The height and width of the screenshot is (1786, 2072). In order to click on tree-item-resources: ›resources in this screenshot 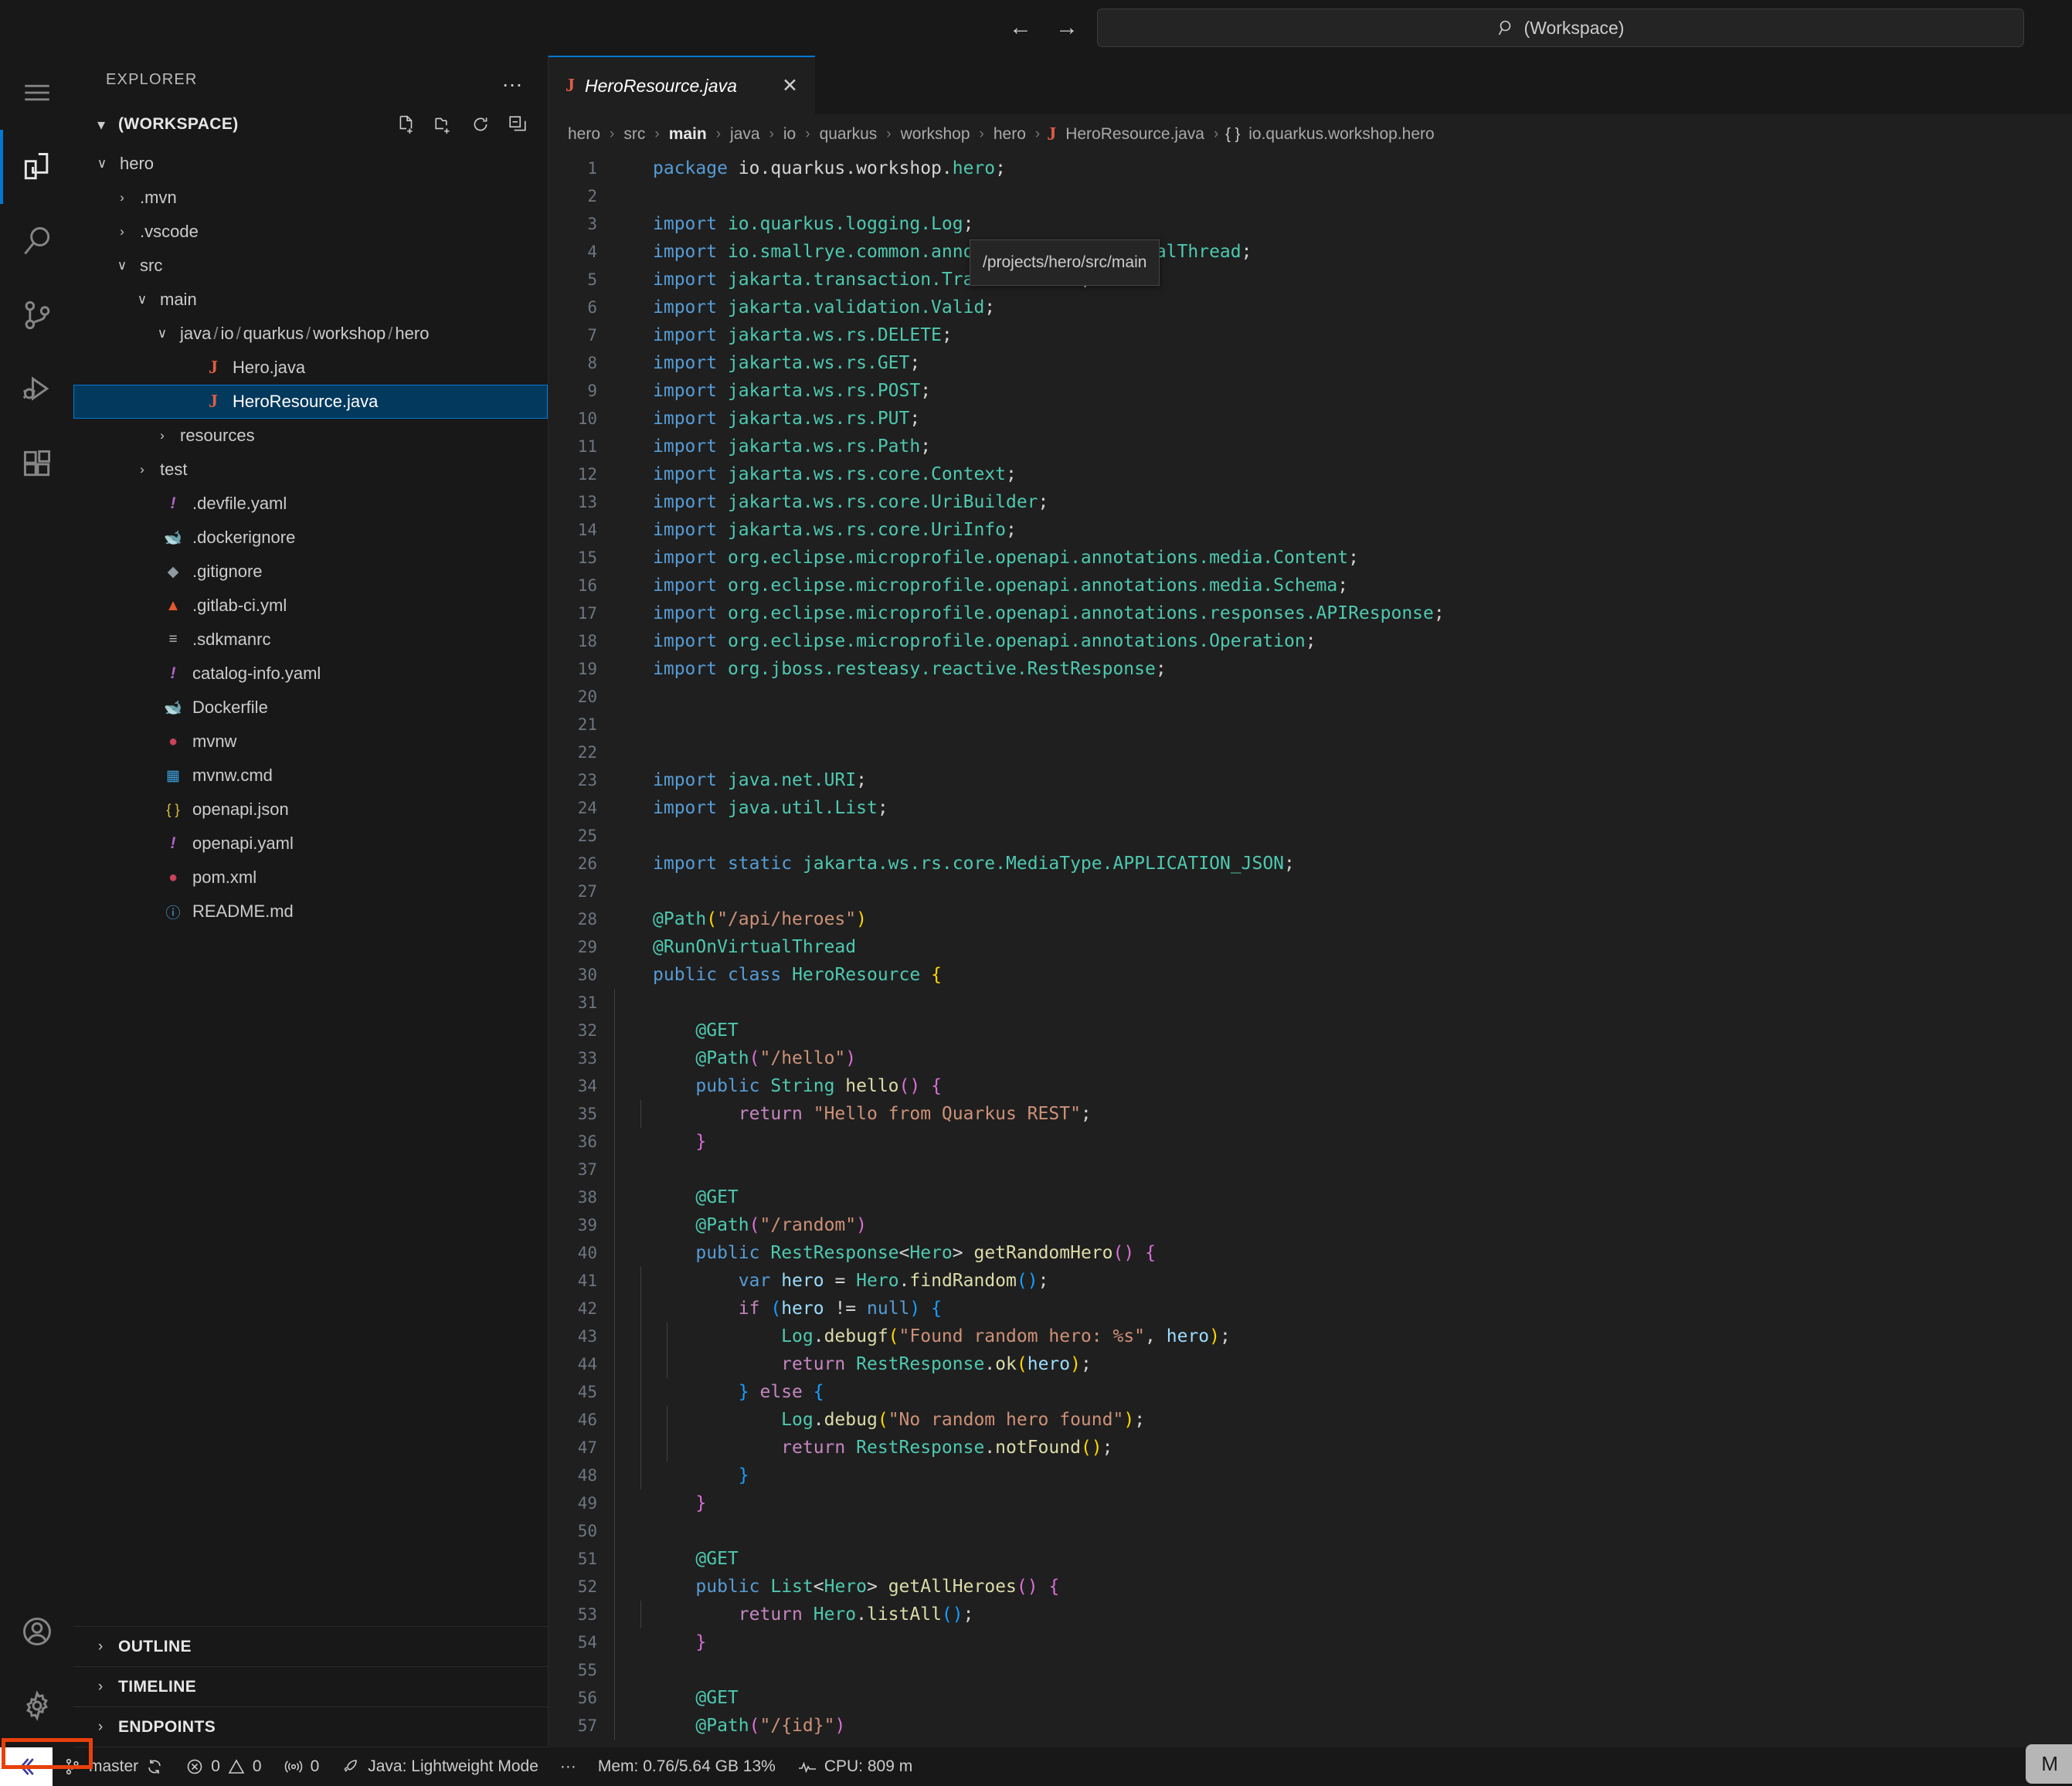, I will do `click(310, 436)`.